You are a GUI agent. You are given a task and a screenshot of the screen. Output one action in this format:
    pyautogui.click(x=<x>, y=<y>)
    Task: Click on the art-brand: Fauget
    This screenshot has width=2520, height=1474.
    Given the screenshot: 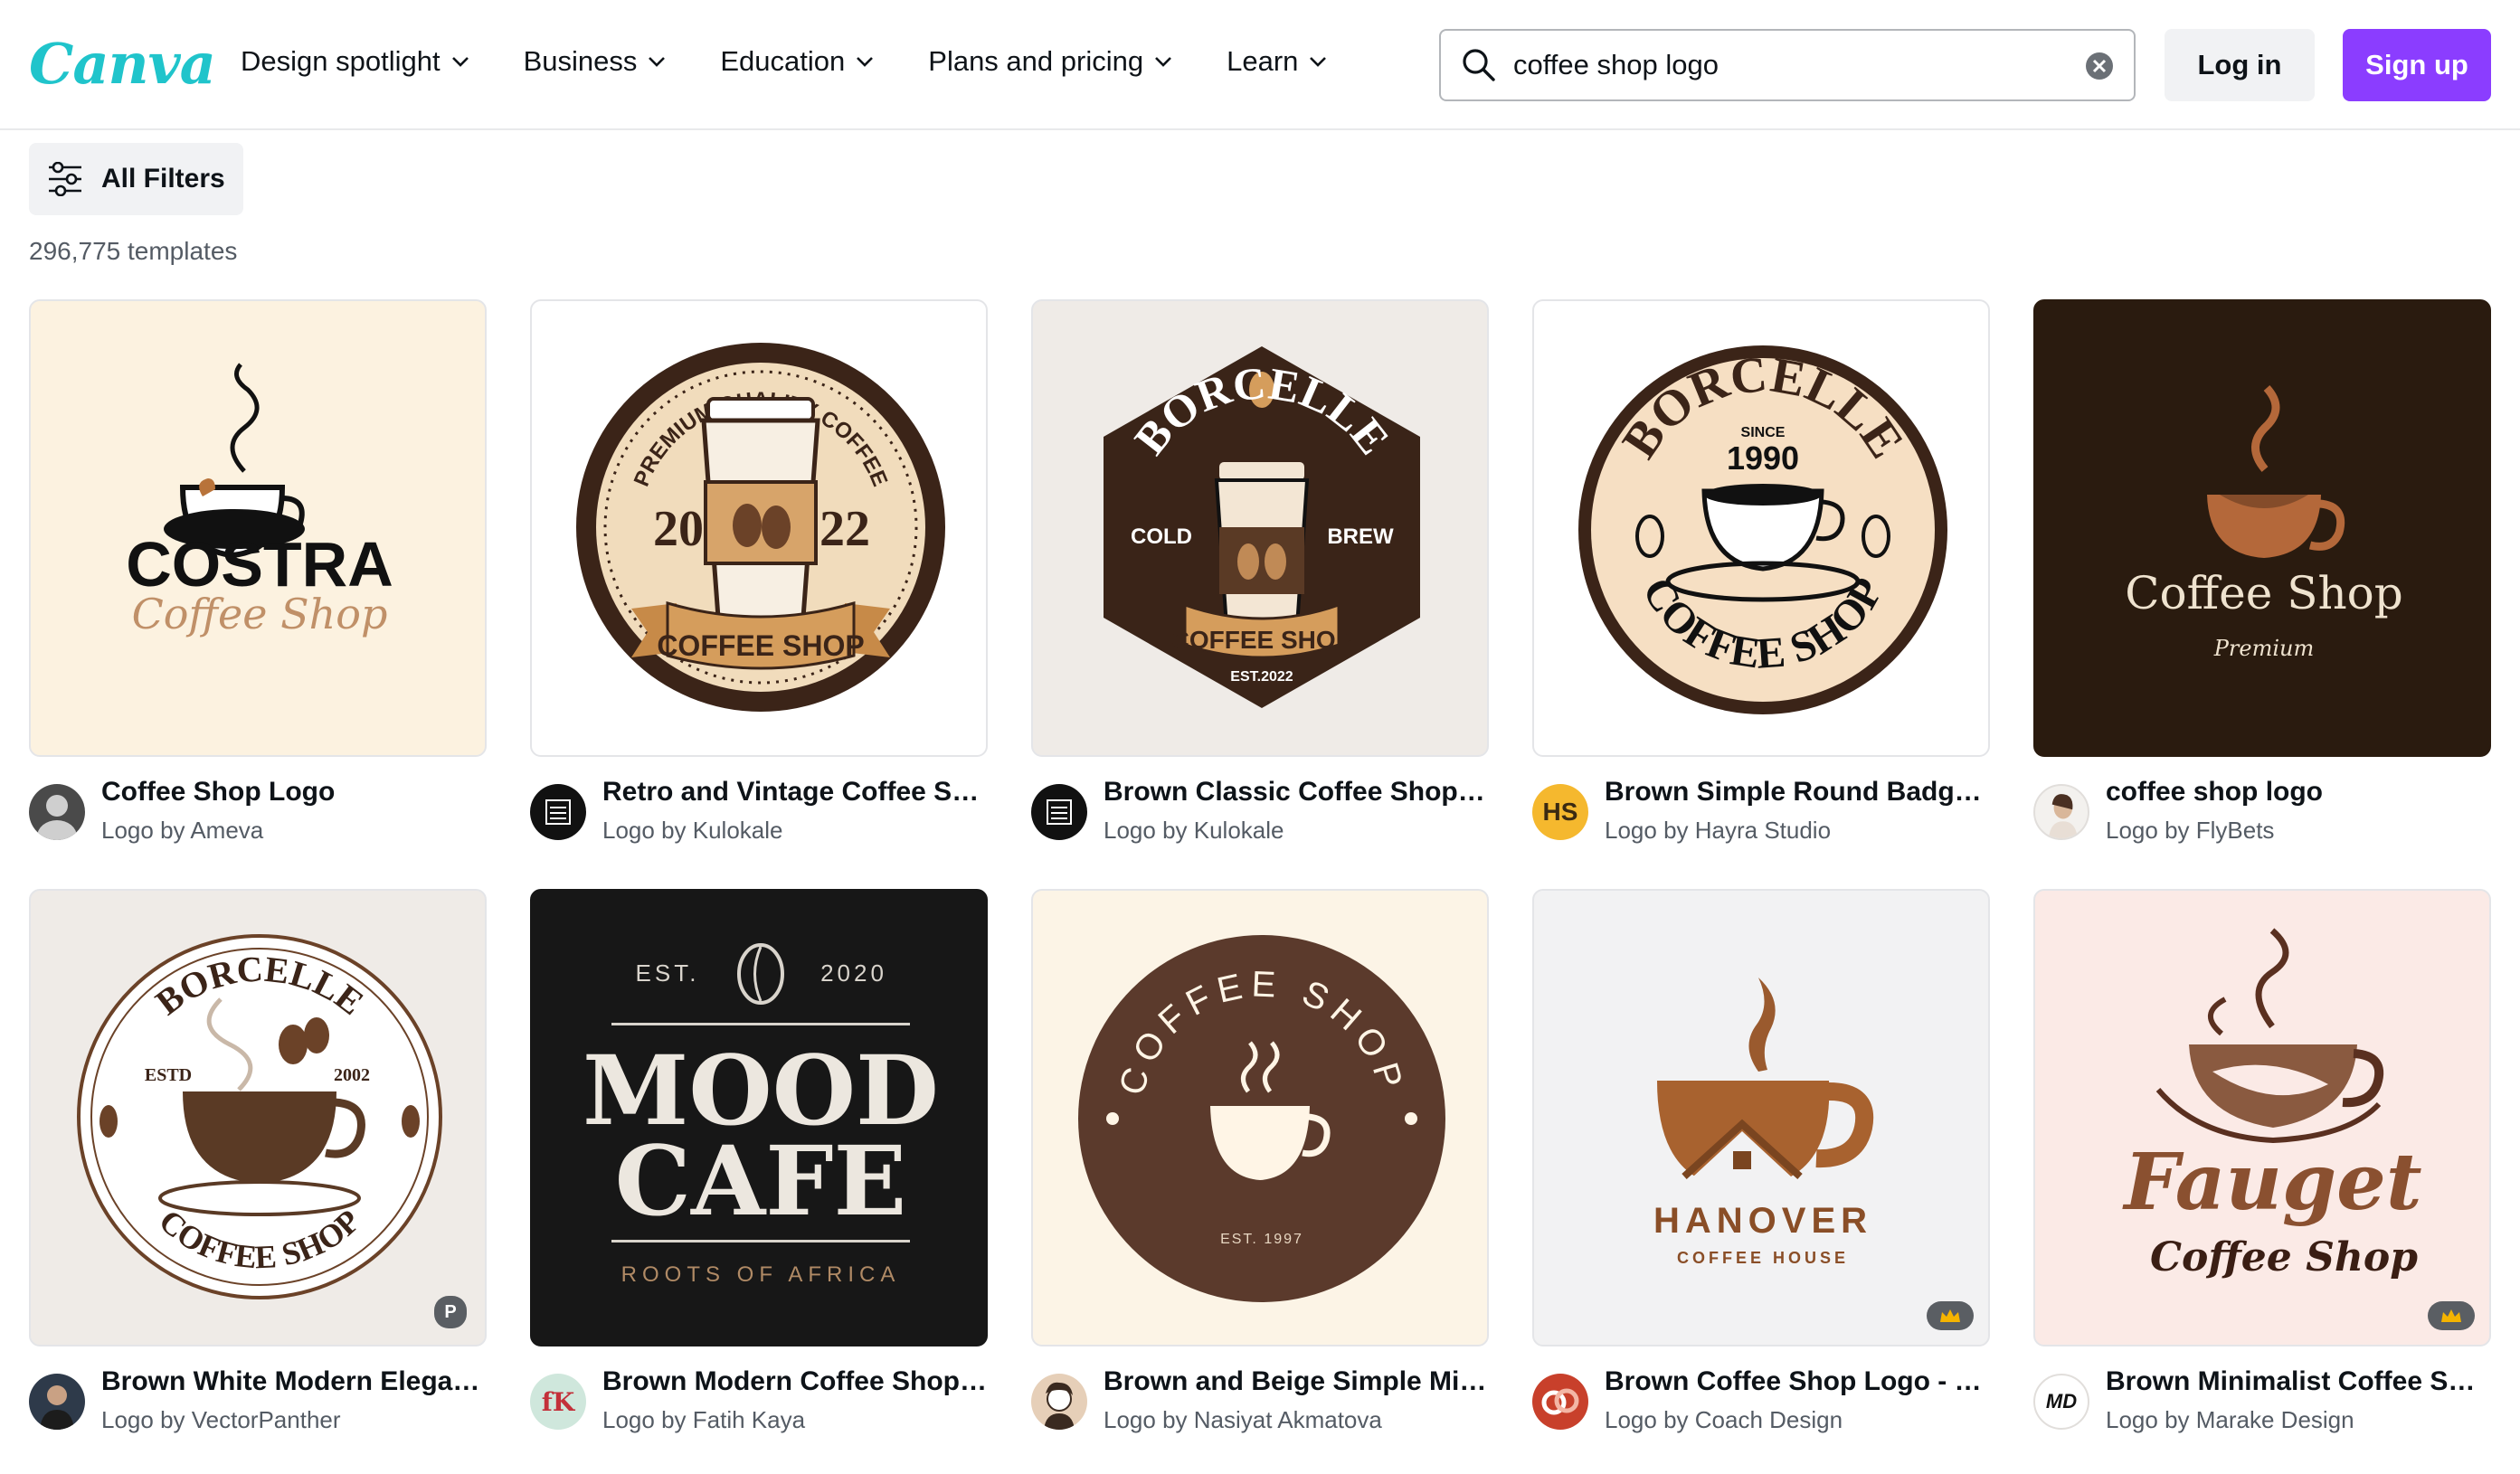 What is the action you would take?
    pyautogui.click(x=2271, y=1182)
    